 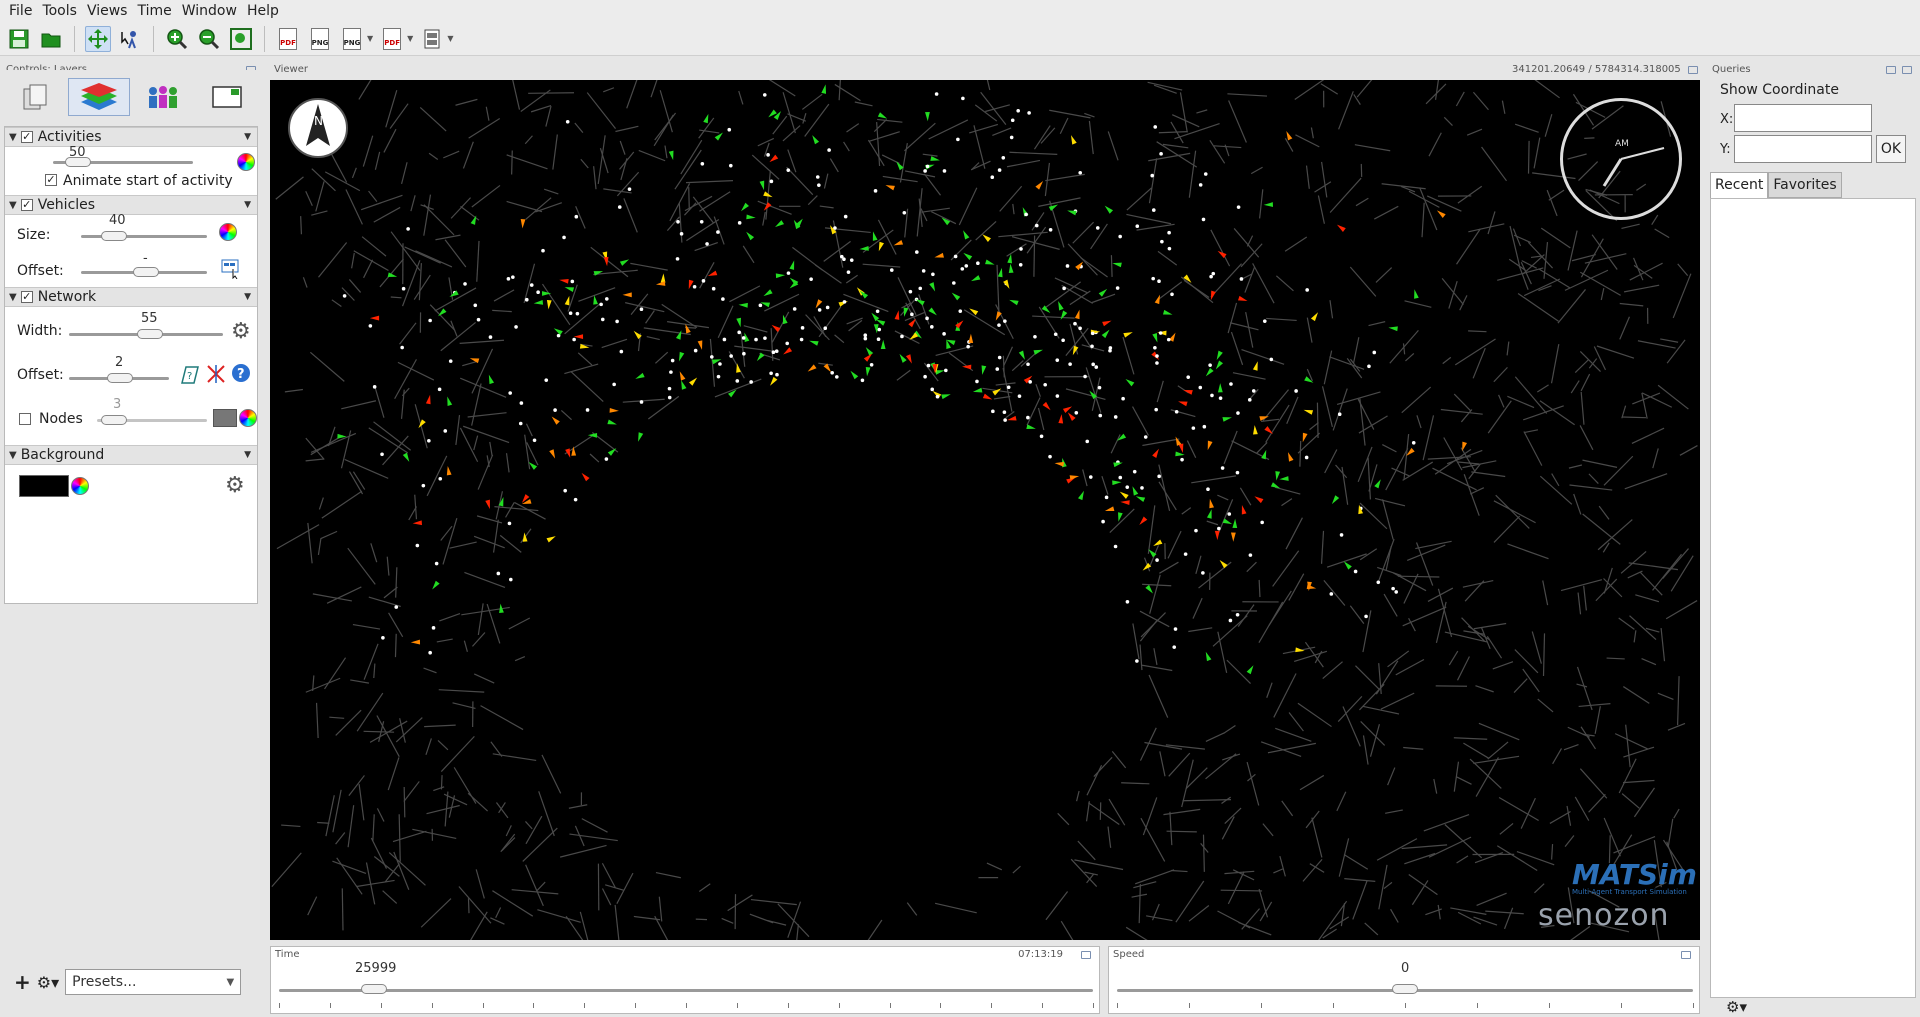 What do you see at coordinates (150, 334) in the screenshot?
I see `network-width-slider-thumb` at bounding box center [150, 334].